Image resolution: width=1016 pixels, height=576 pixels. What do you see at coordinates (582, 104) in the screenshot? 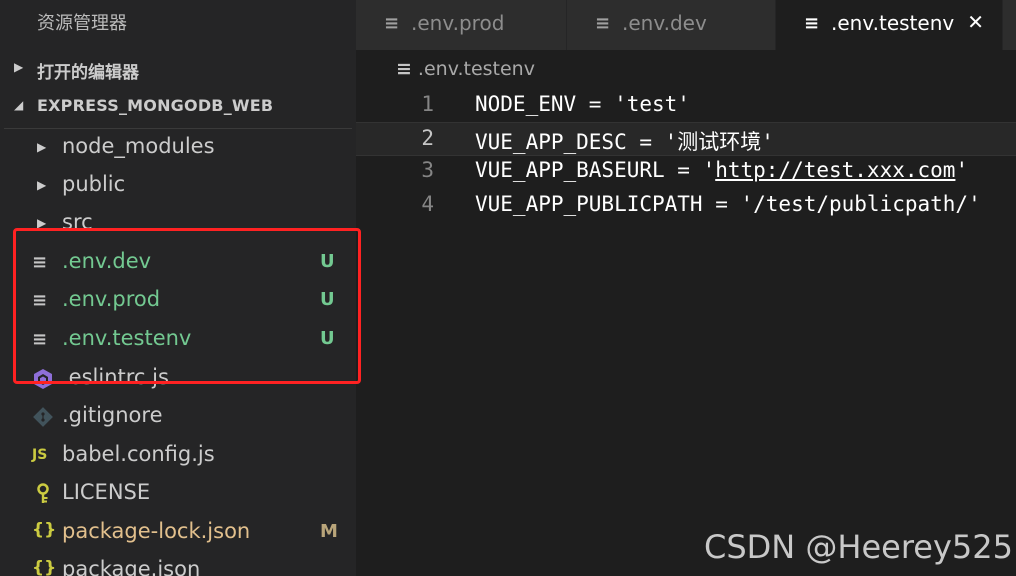
I see `code-text: NODE_ENV = 'test'` at bounding box center [582, 104].